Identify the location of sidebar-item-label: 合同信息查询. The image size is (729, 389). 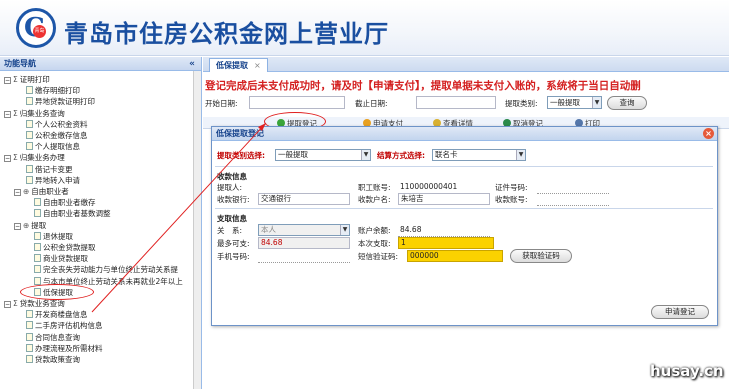
(57, 337).